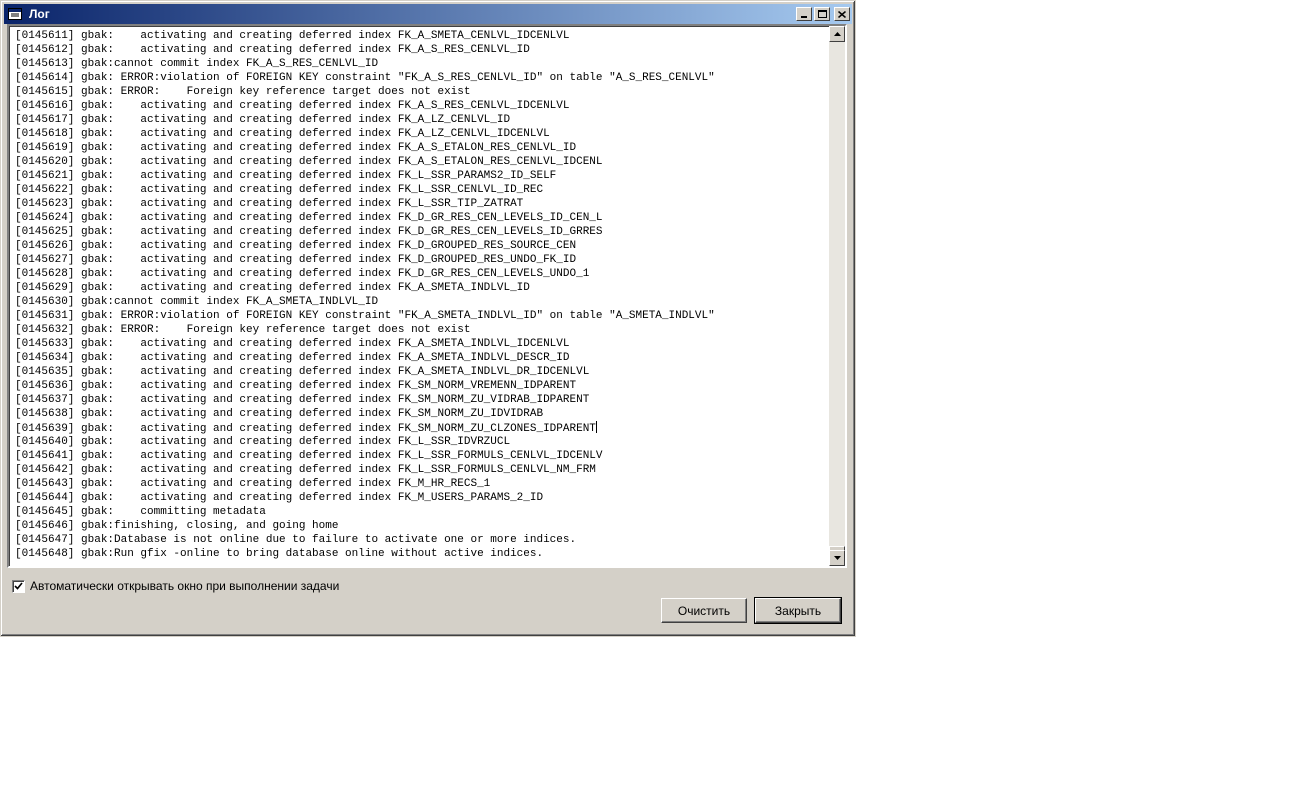 This screenshot has height=807, width=1305. I want to click on close-icon, so click(842, 14).